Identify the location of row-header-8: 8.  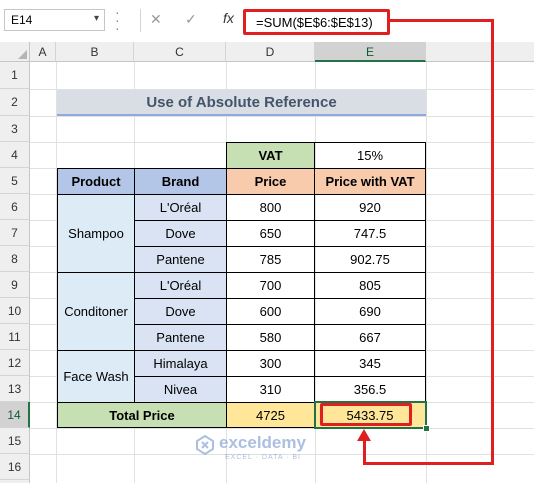
(15, 259).